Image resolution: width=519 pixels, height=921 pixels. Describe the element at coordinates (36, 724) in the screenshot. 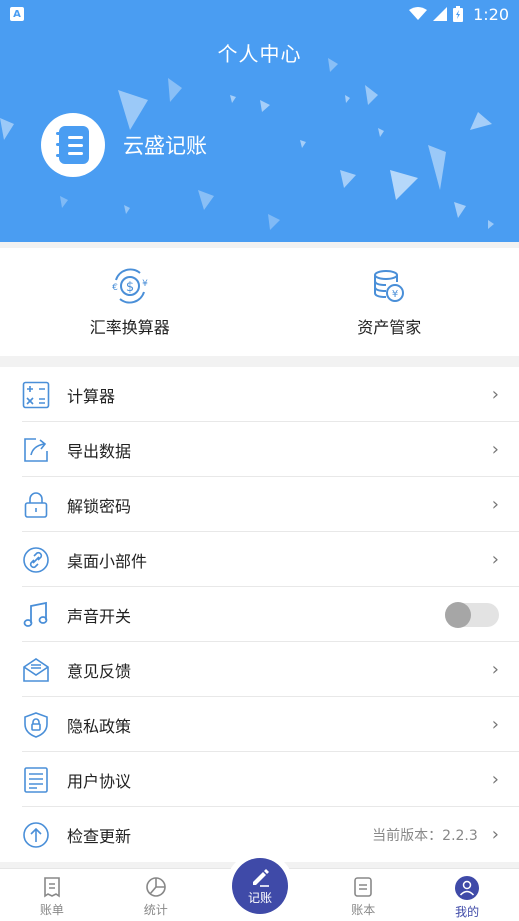

I see `privacy-shield-icon` at that location.